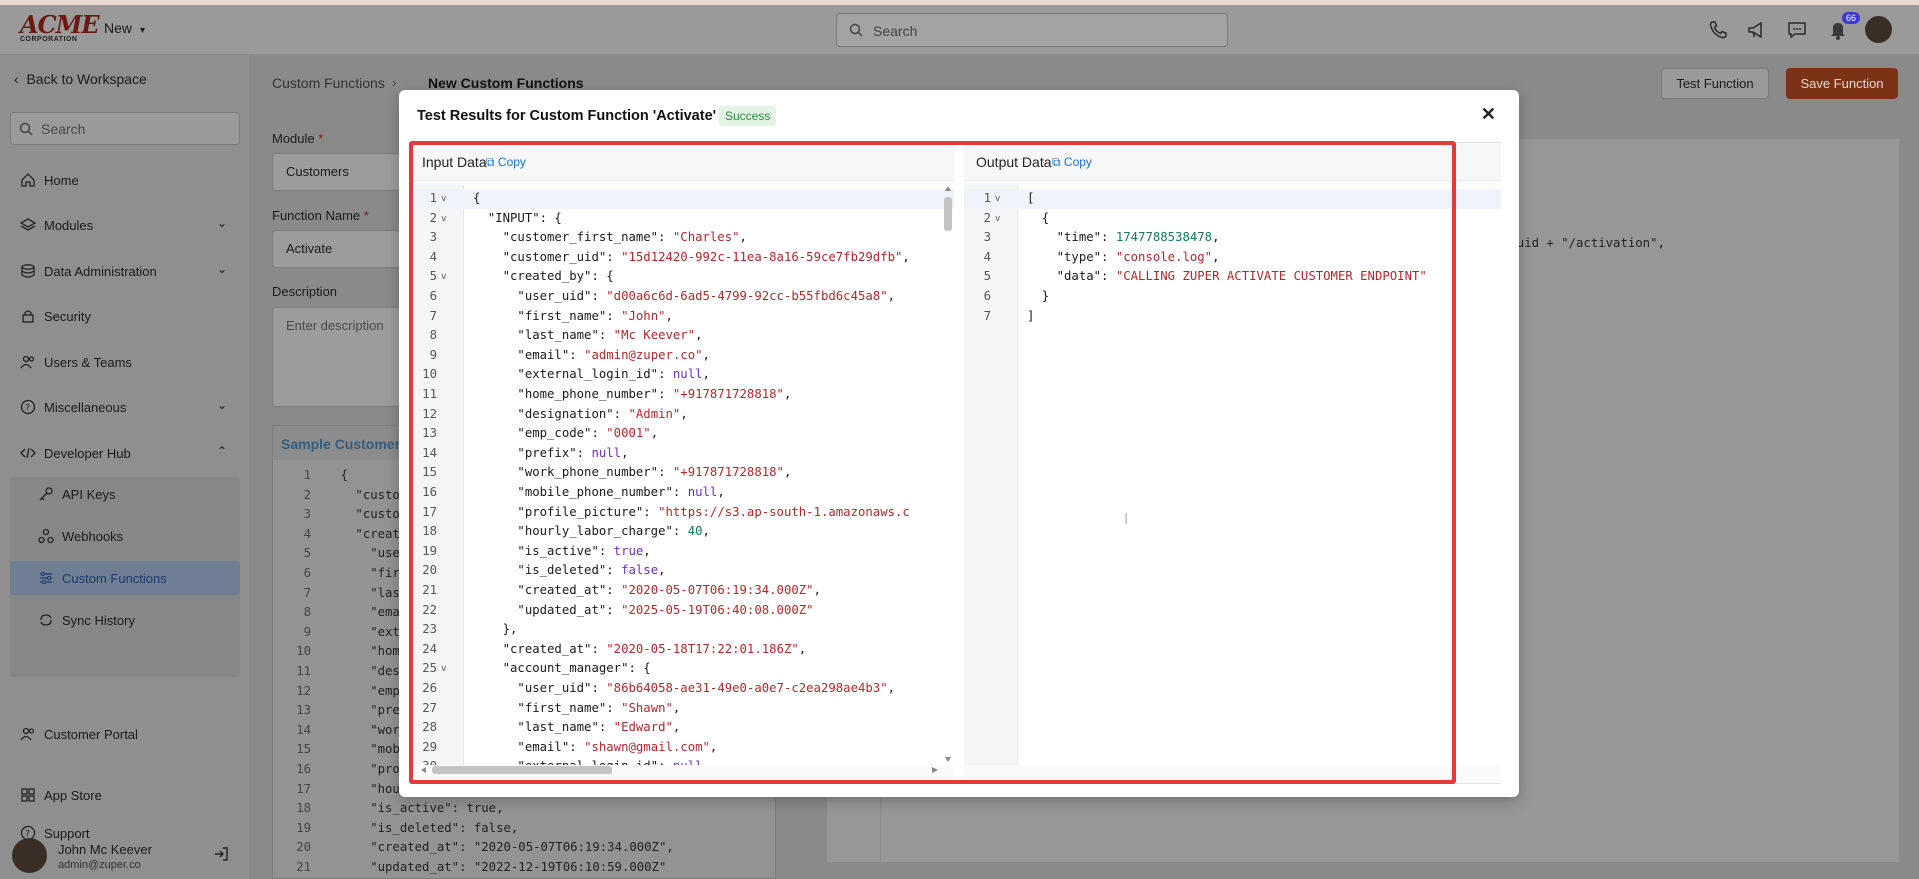  Describe the element at coordinates (336, 674) in the screenshot. I see `sample-code-line: 11 "des` at that location.